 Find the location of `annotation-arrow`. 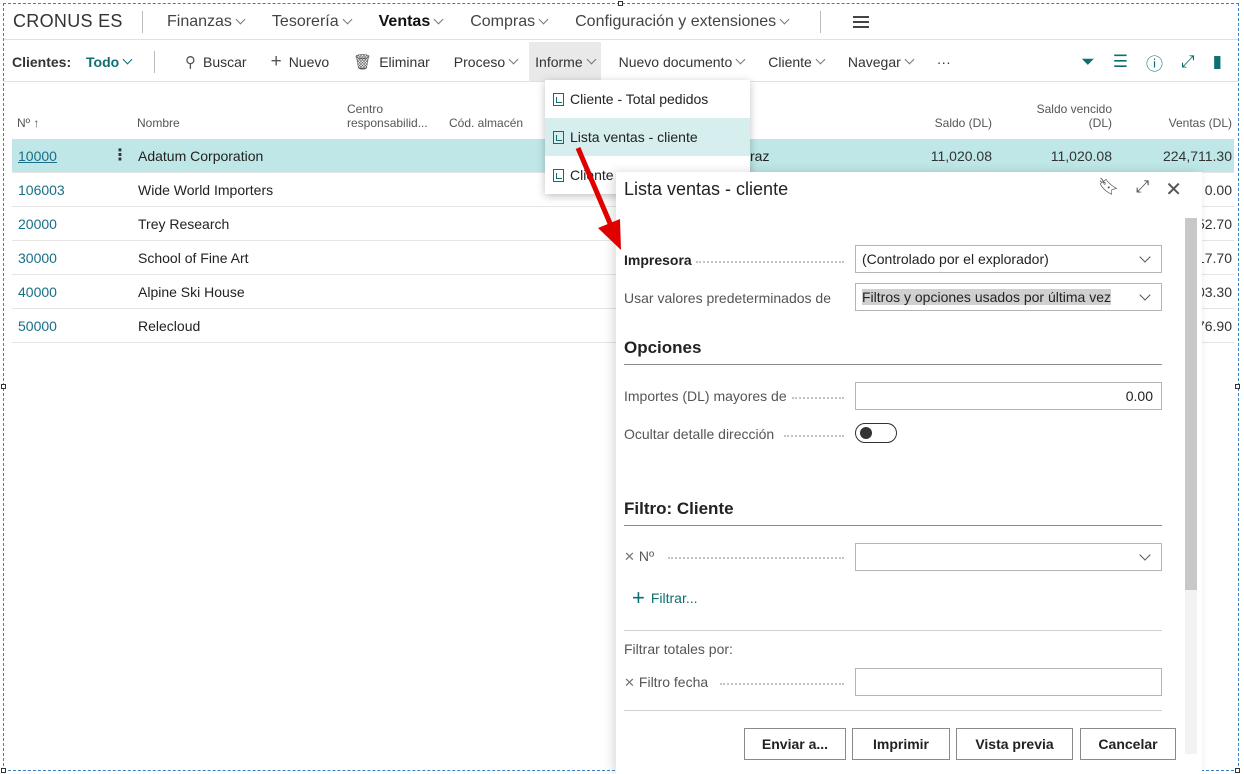

annotation-arrow is located at coordinates (598, 198).